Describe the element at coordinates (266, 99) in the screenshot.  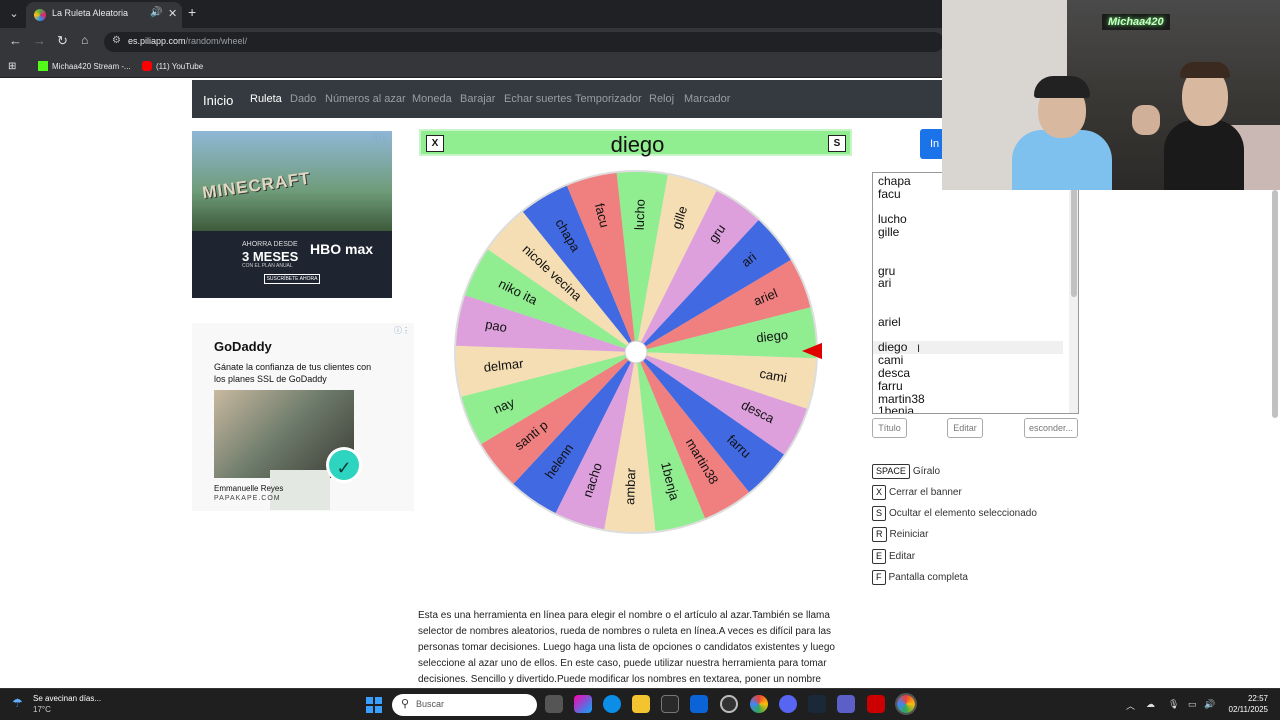
I see `nav-item-ruleta: Ruleta` at that location.